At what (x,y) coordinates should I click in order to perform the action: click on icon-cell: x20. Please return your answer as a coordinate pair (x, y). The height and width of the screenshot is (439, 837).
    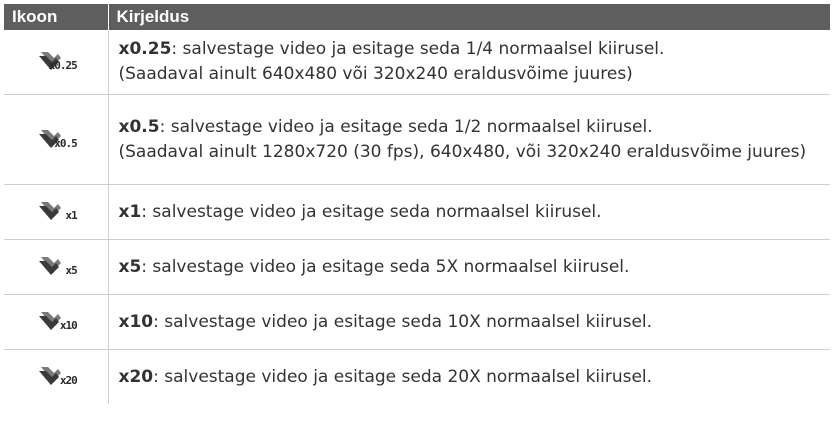
    Looking at the image, I should click on (56, 376).